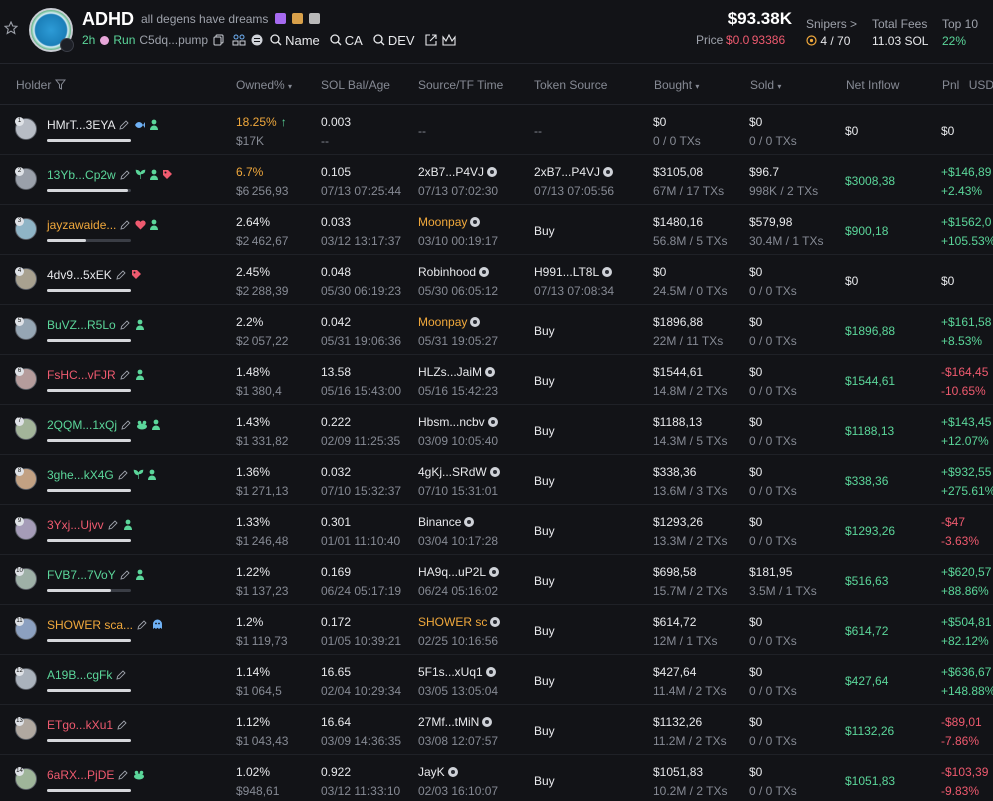 This screenshot has height=801, width=993. Describe the element at coordinates (457, 372) in the screenshot. I see `funding-source: HLZs...JaiM` at that location.